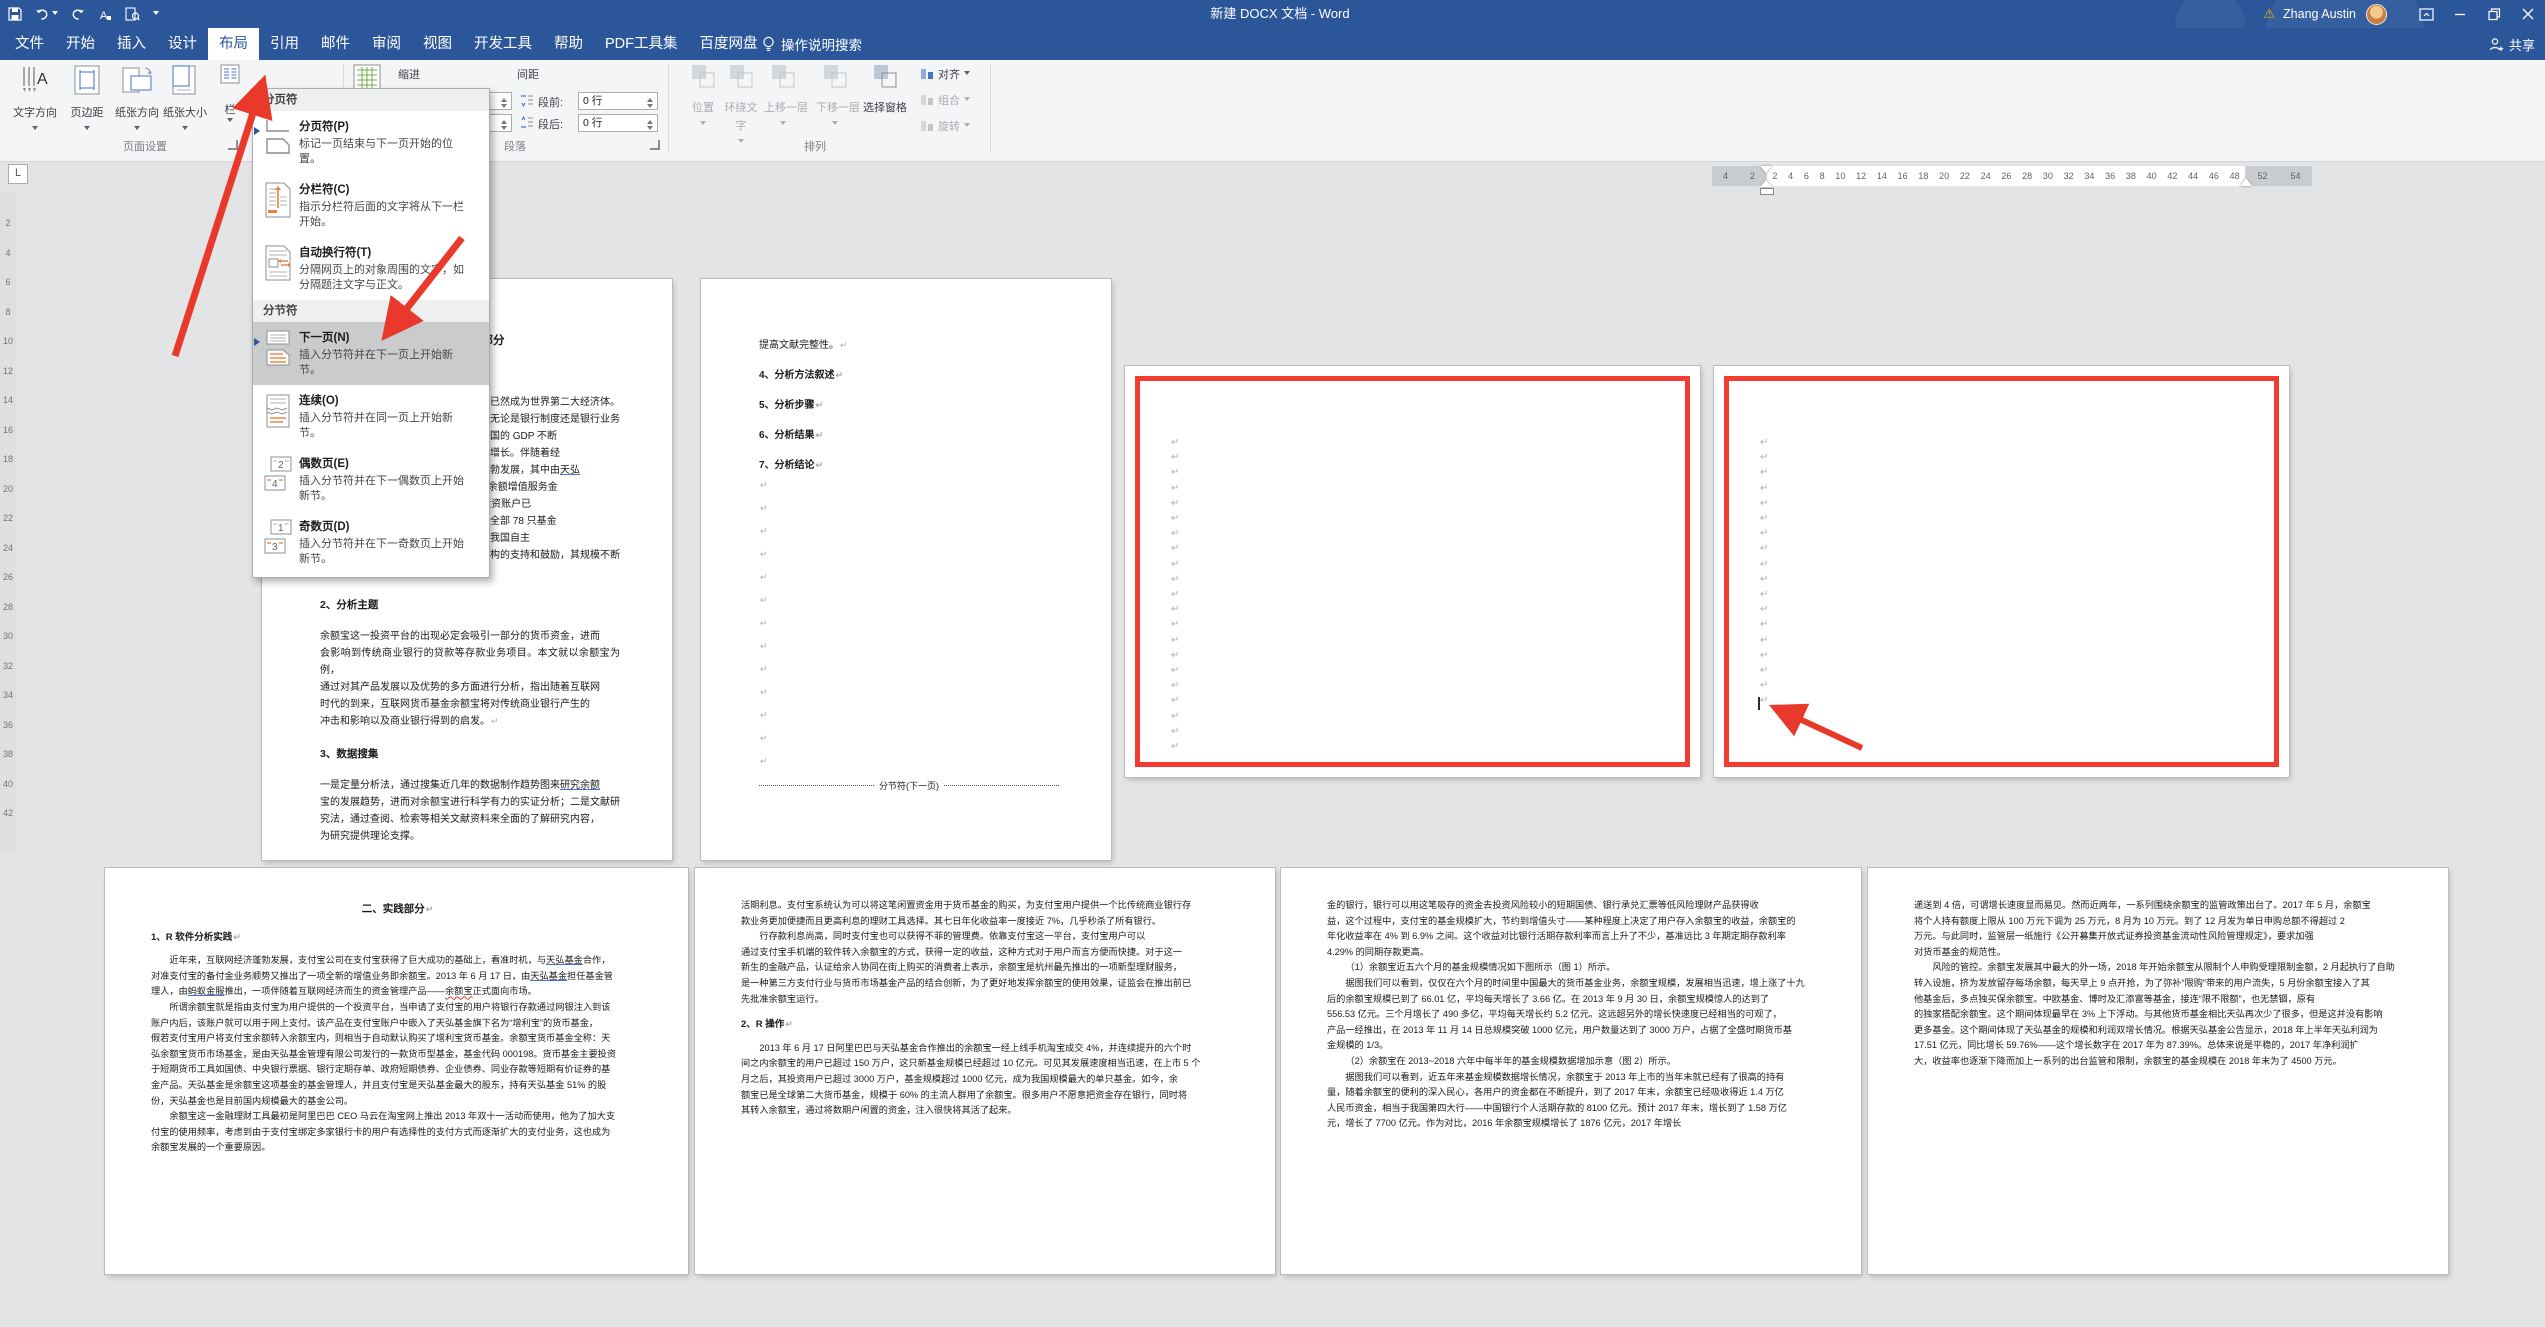 This screenshot has height=1327, width=2545. What do you see at coordinates (2494, 14) in the screenshot?
I see `restore-button` at bounding box center [2494, 14].